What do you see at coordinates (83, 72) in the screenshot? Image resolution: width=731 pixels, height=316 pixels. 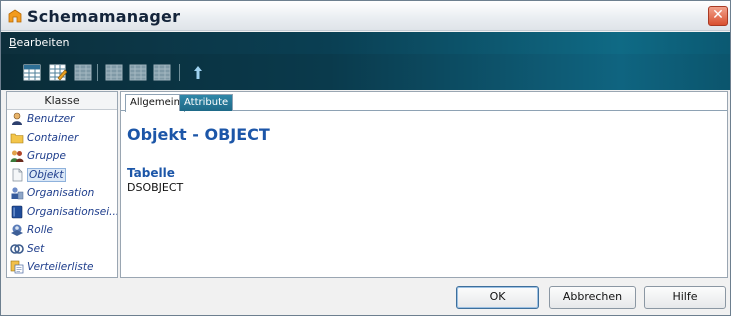 I see `grid-delete-icon` at bounding box center [83, 72].